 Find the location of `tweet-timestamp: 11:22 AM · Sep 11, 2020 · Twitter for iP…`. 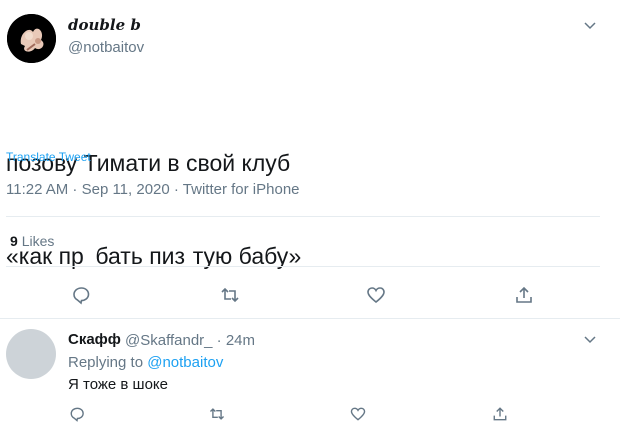

tweet-timestamp: 11:22 AM · Sep 11, 2020 · Twitter for iP… is located at coordinates (153, 189).